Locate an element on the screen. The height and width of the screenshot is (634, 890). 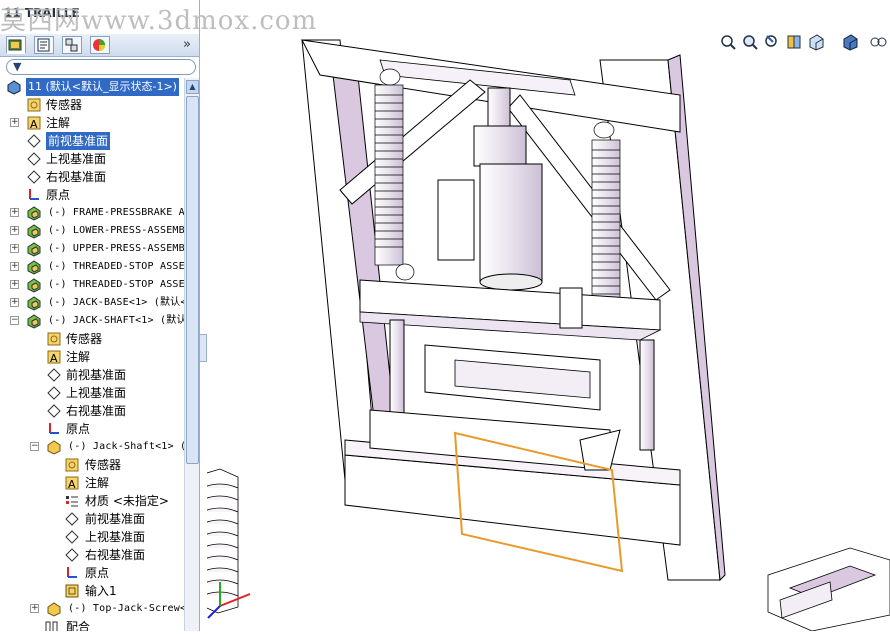
imported-body-icon is located at coordinates (72, 591).